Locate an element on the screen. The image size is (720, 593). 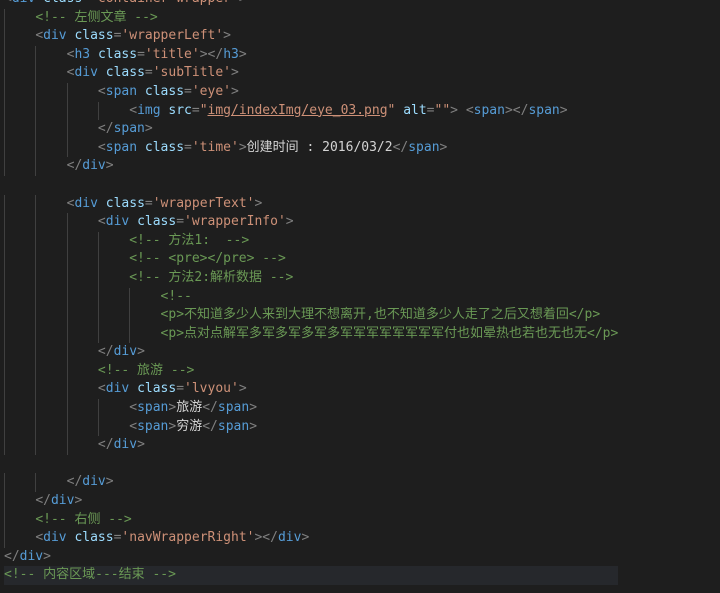
code-token-str: 'wrapperText' is located at coordinates (203, 203).